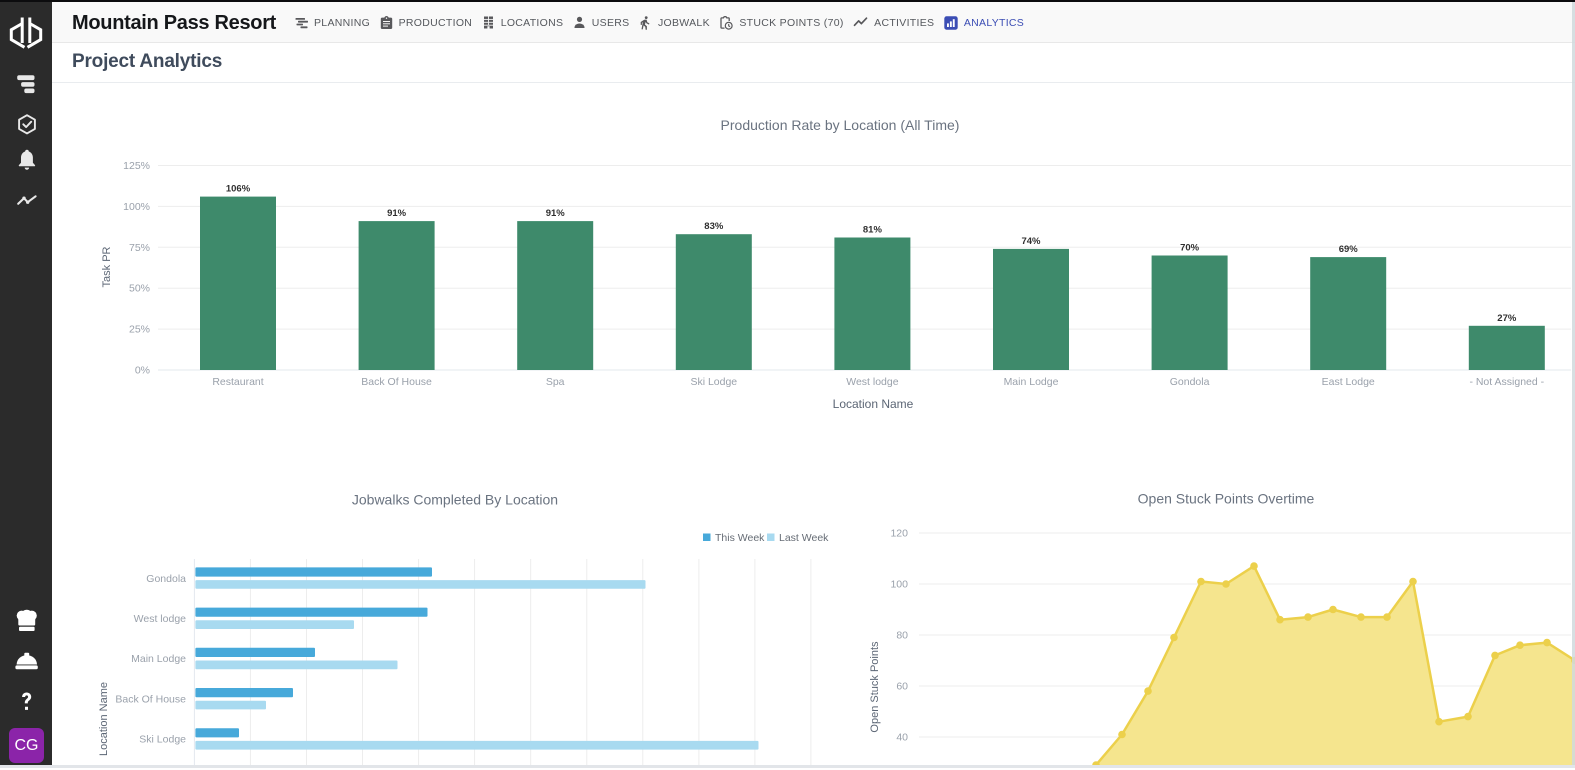 The width and height of the screenshot is (1575, 770). Describe the element at coordinates (902, 687) in the screenshot. I see `svg-text: 60` at that location.